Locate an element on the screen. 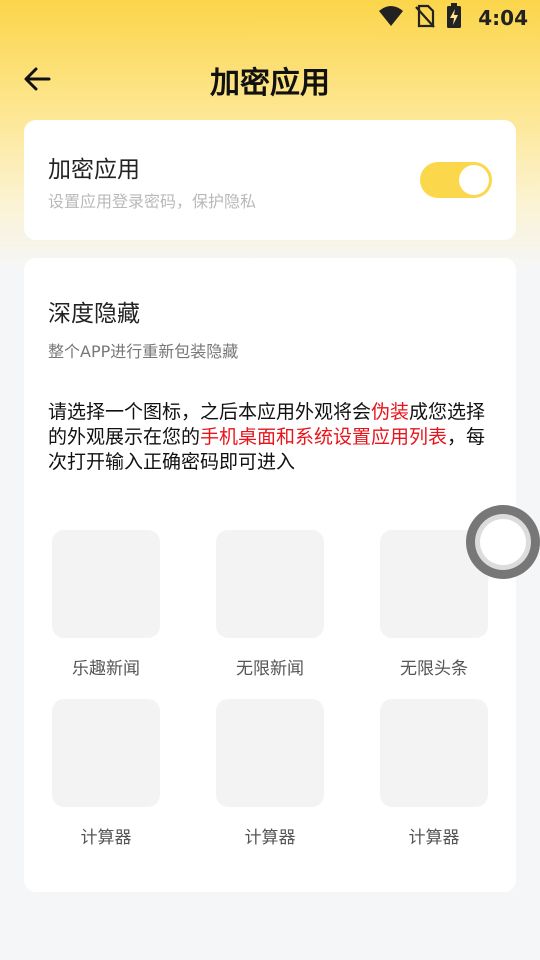 The image size is (540, 960). page-title: 加密应用 is located at coordinates (270, 83).